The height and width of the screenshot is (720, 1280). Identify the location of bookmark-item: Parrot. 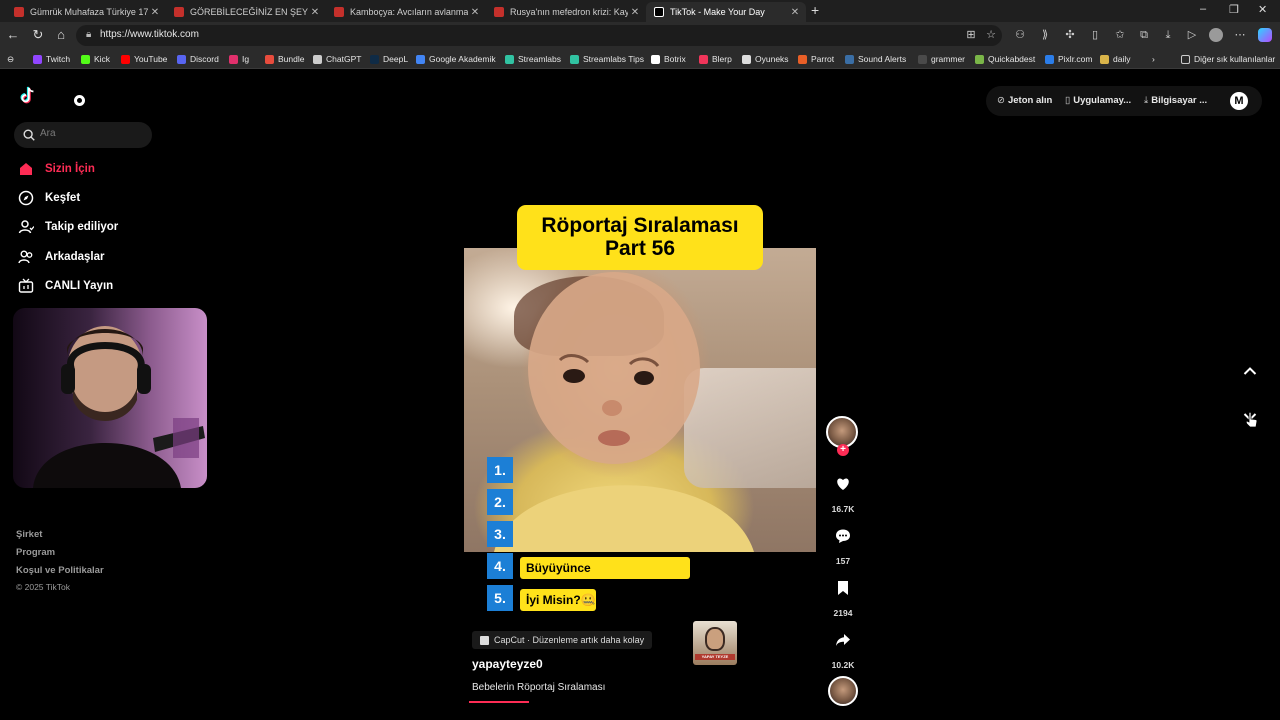
(816, 59).